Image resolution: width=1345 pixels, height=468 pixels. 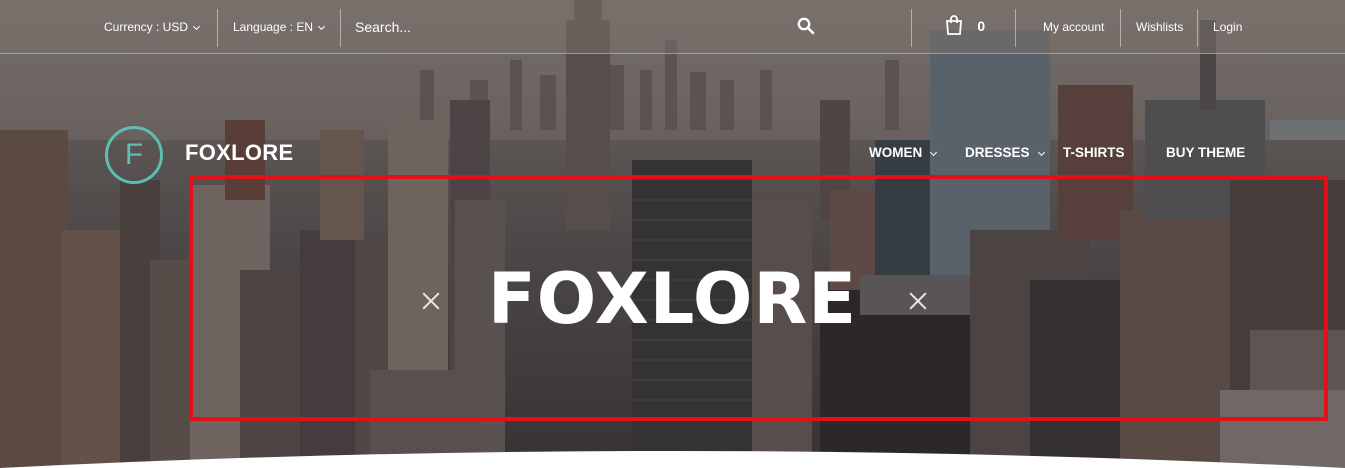 I want to click on brand-name: FOXLORE, so click(x=239, y=153).